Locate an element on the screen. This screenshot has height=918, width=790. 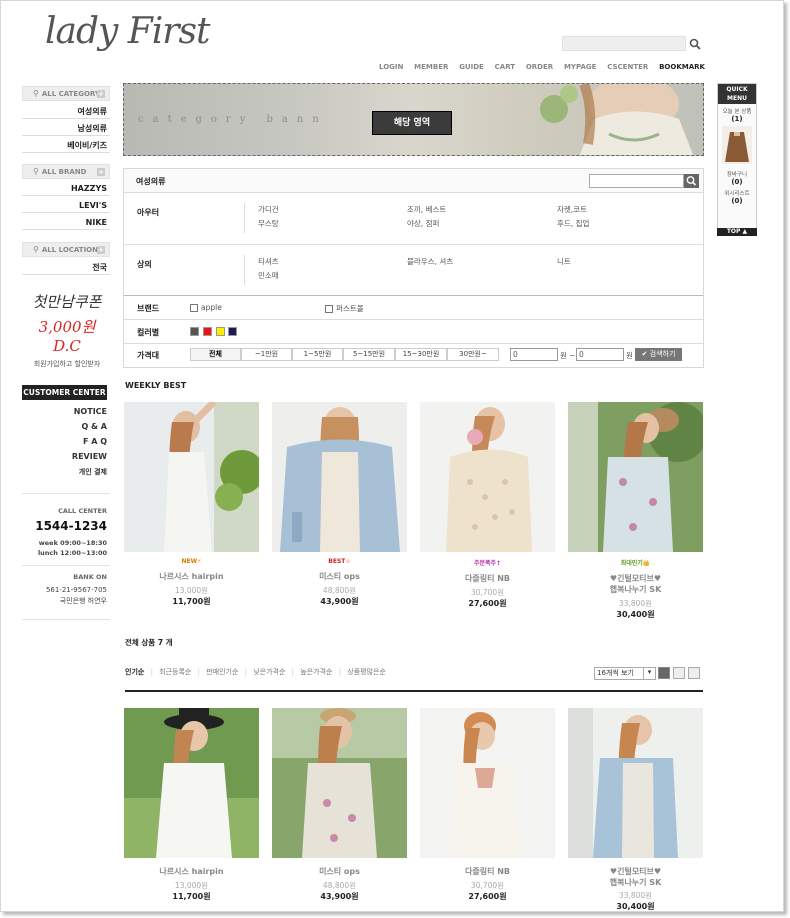
nav-cscenter: CSCENTER is located at coordinates (627, 67).